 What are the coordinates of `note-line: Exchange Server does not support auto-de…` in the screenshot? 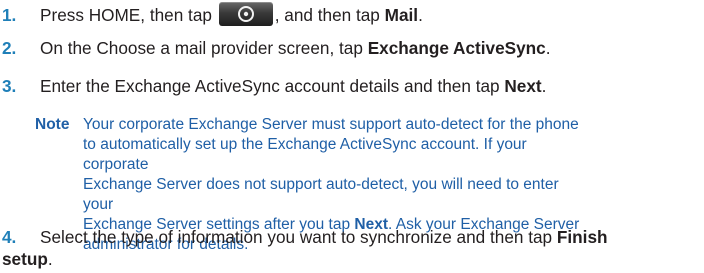 It's located at (321, 194).